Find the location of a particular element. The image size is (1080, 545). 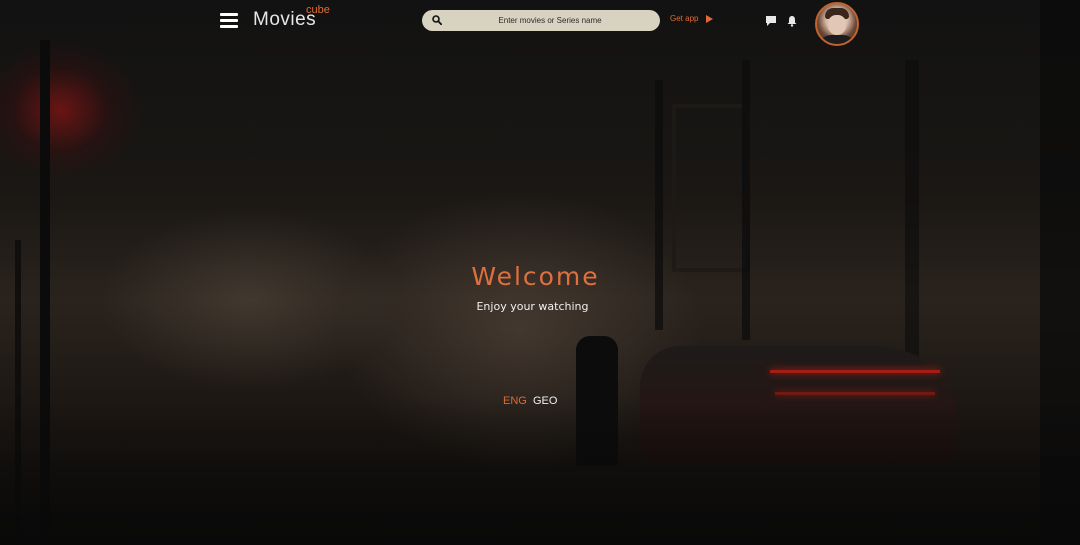

search-input is located at coordinates (550, 20).